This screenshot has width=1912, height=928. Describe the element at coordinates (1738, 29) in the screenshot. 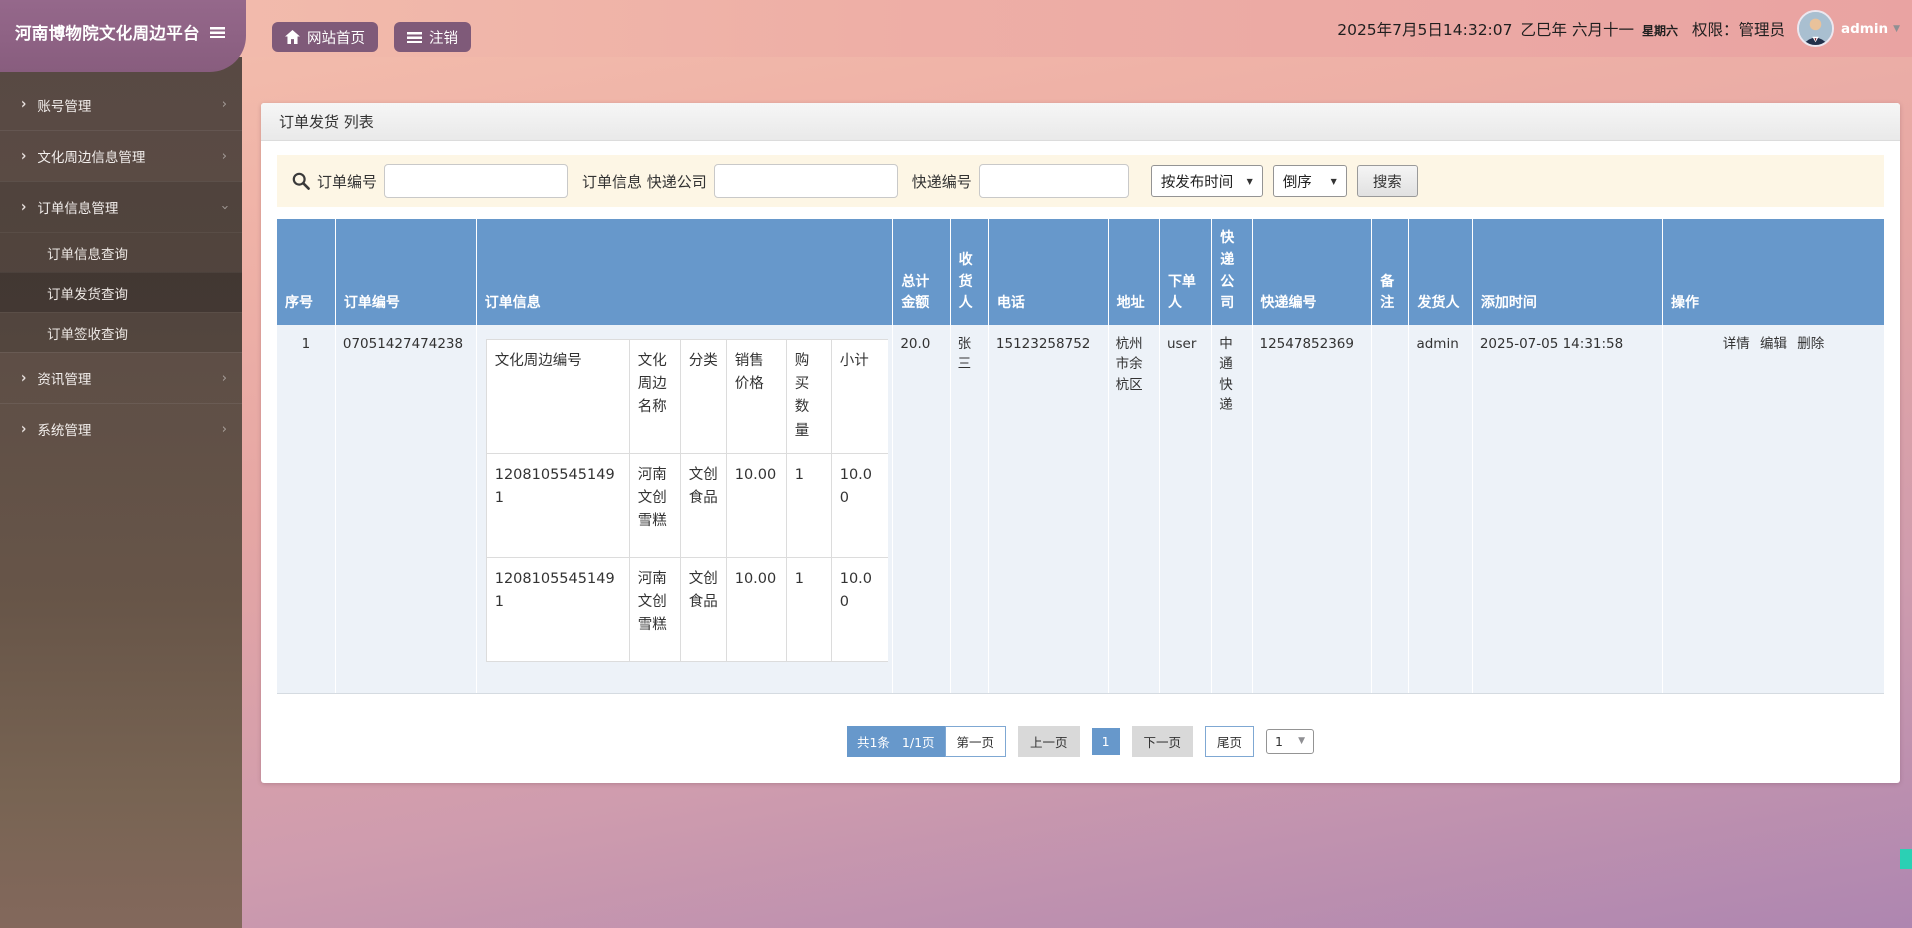

I see `role-text: 权限：管理员` at that location.